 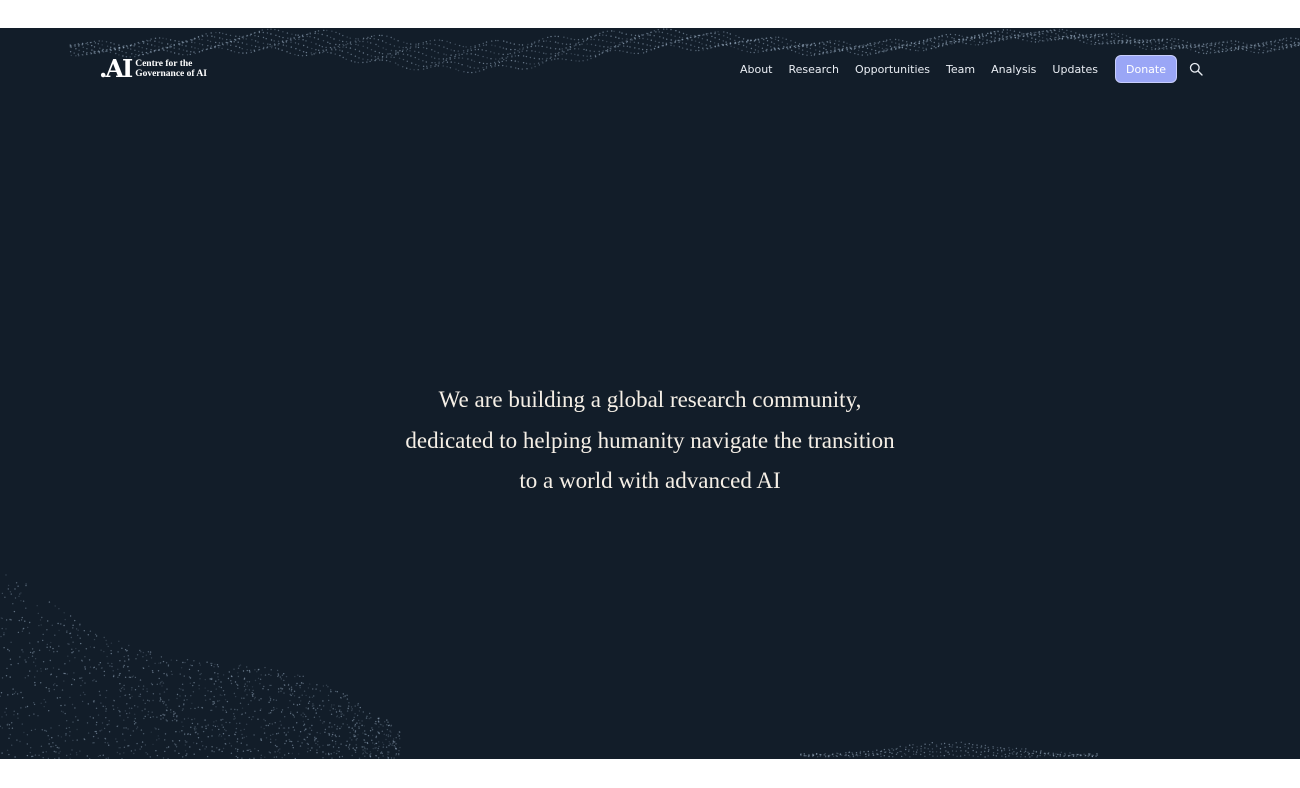 I want to click on nav-analysis: Analysis, so click(x=1013, y=69).